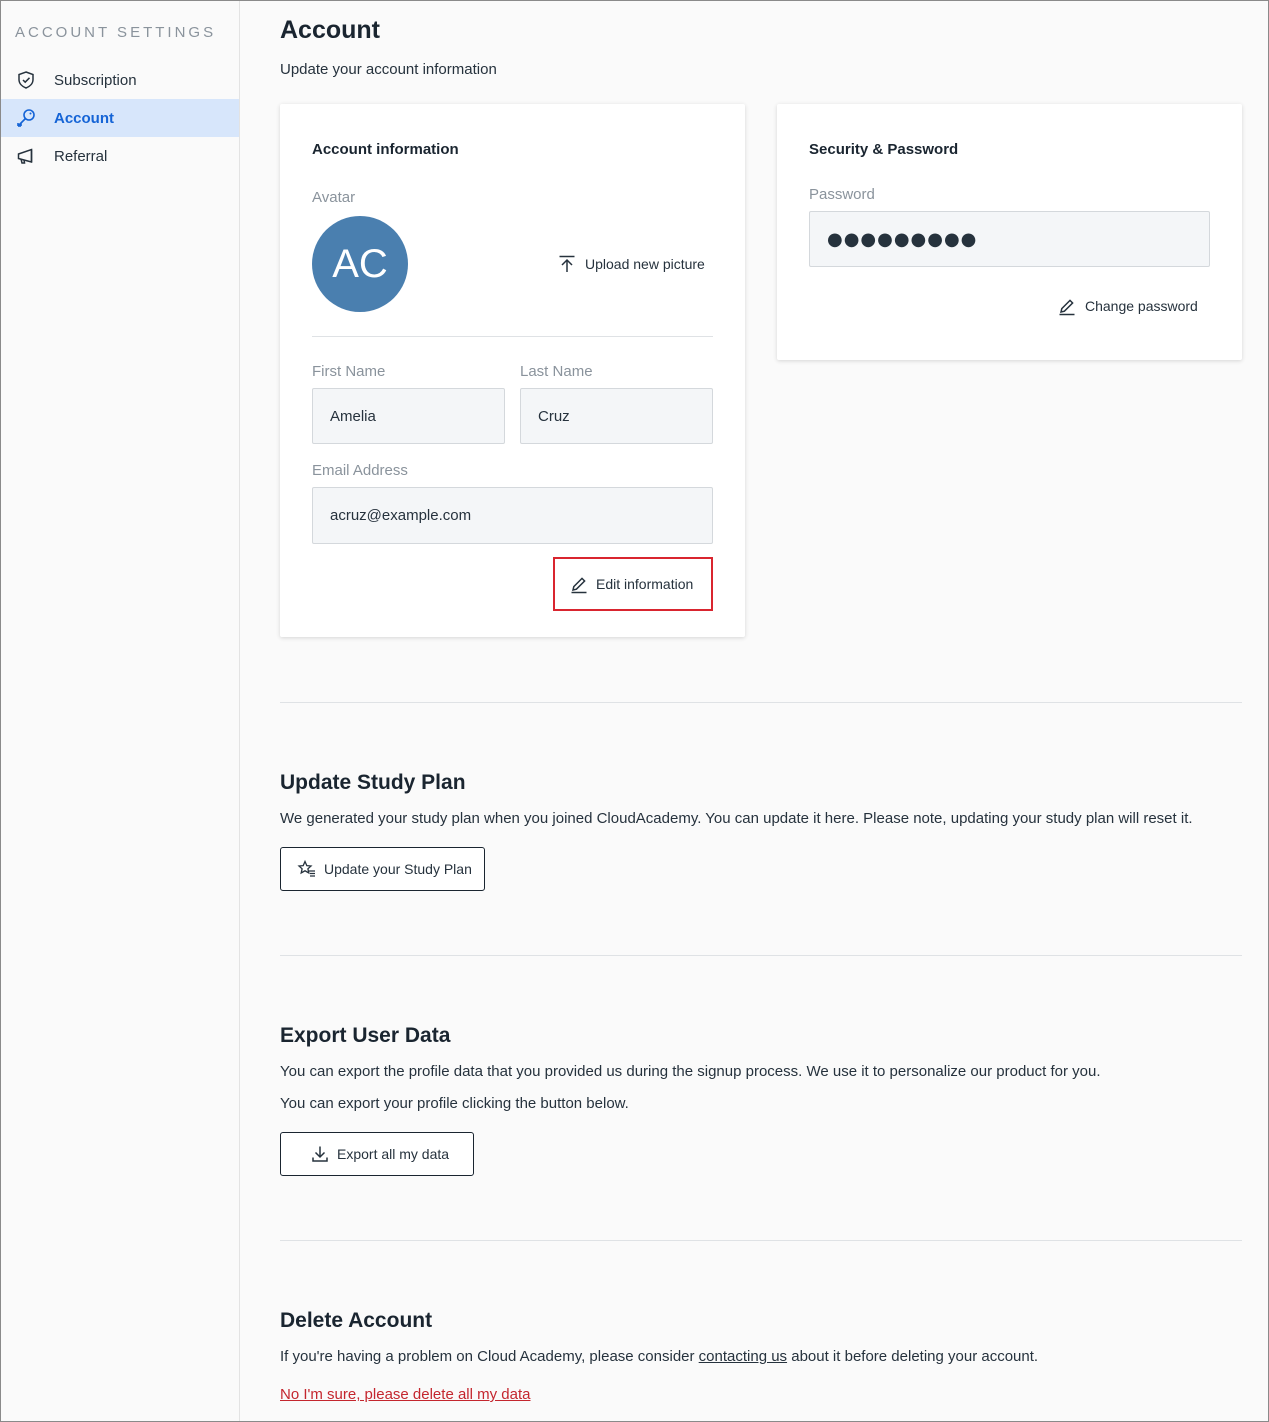 This screenshot has width=1269, height=1422. Describe the element at coordinates (842, 194) in the screenshot. I see `password-label: Password` at that location.